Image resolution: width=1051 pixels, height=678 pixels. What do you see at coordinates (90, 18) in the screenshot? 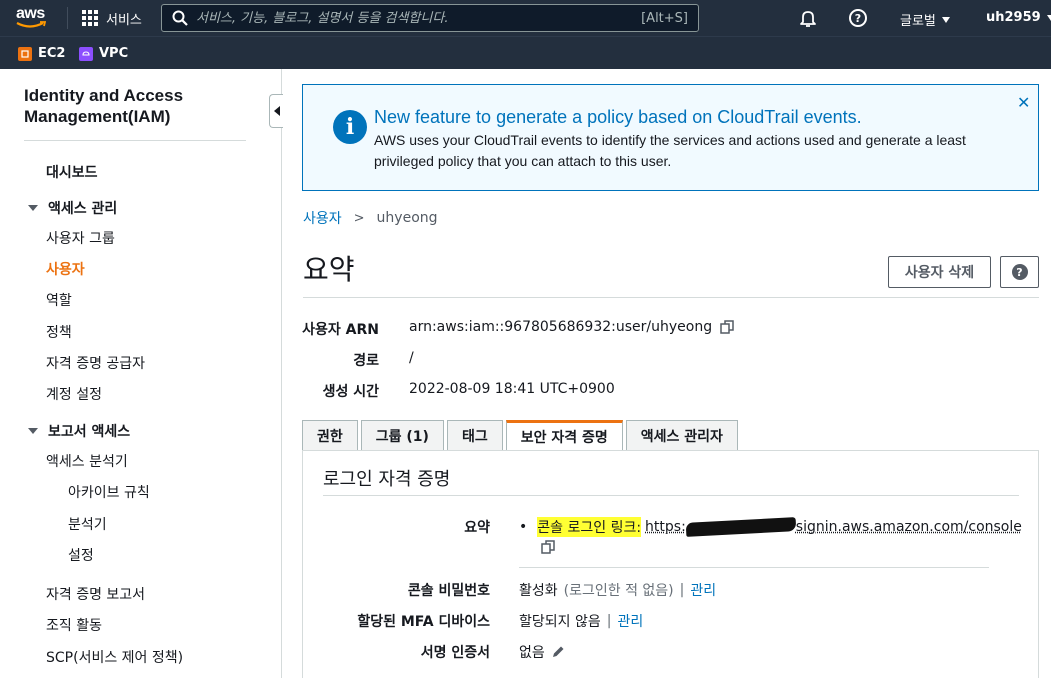
I see `grid-icon` at bounding box center [90, 18].